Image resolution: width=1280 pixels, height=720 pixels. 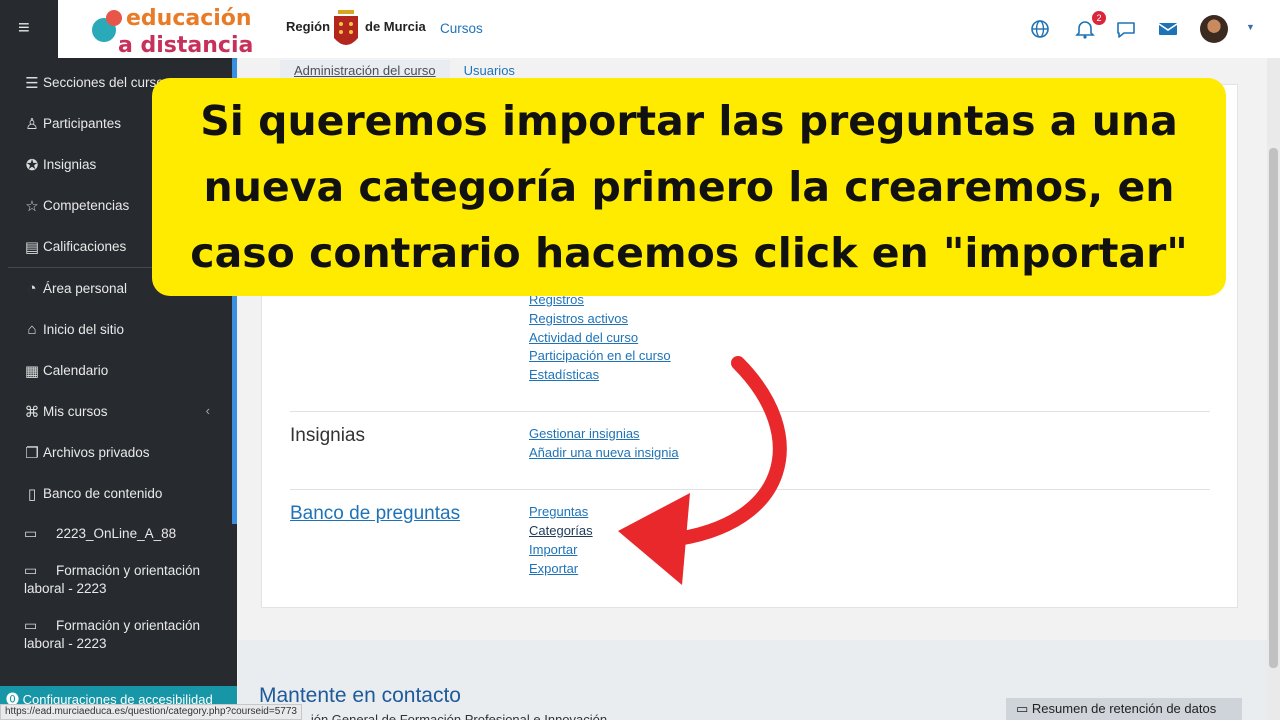 I want to click on user-avatar, so click(x=1214, y=29).